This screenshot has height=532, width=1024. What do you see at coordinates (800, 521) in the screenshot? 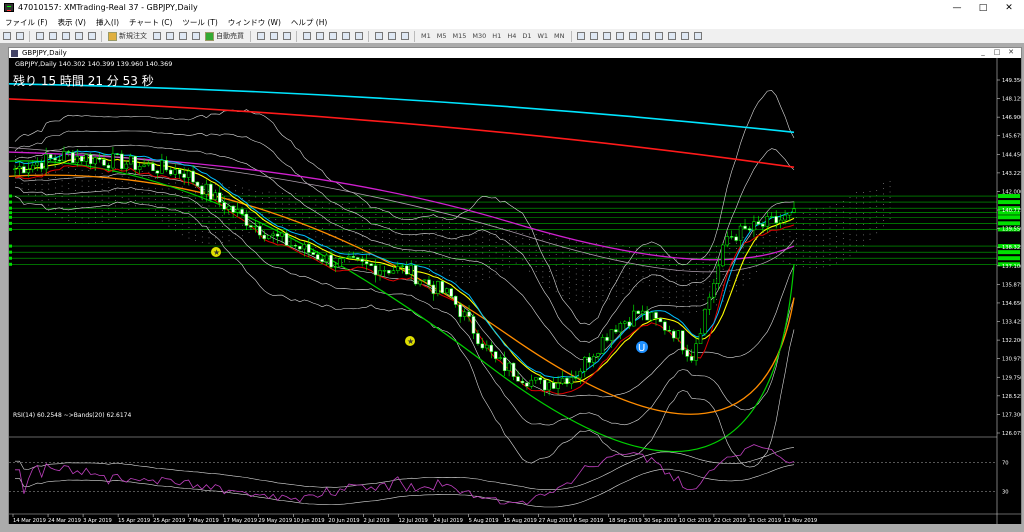
I see `date-tick: 12 Nov 2019` at bounding box center [800, 521].